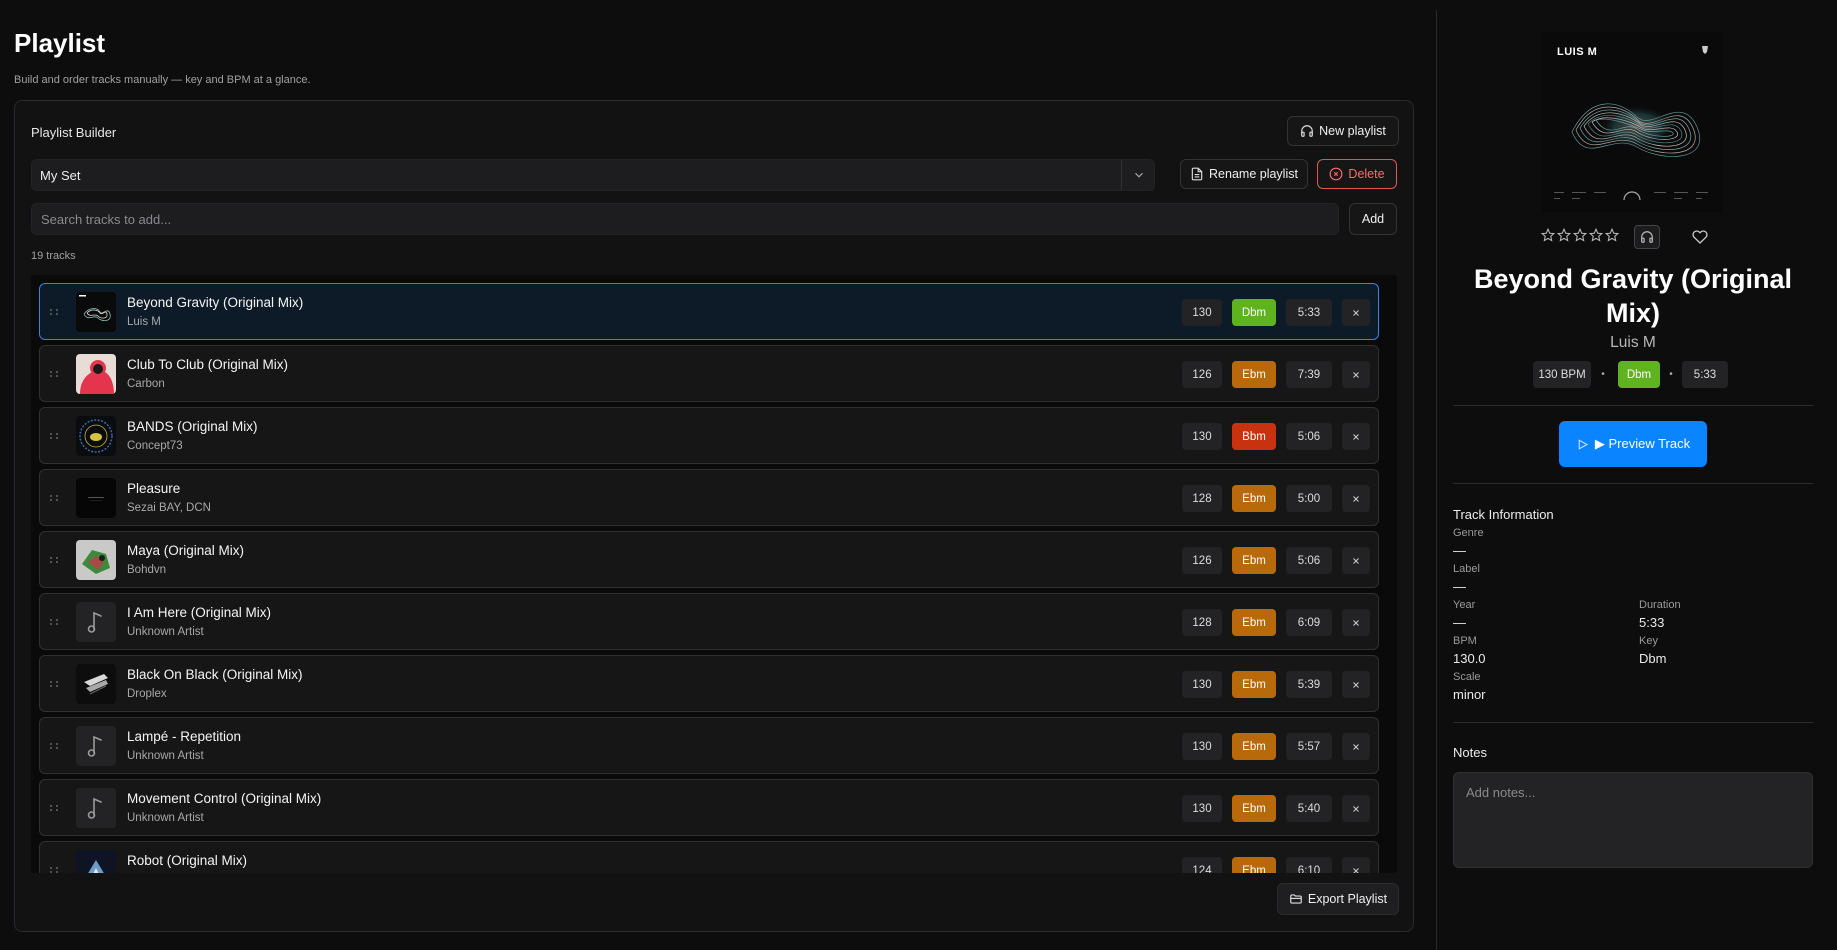 Image resolution: width=1837 pixels, height=950 pixels. Describe the element at coordinates (1121, 175) in the screenshot. I see `select-divider` at that location.